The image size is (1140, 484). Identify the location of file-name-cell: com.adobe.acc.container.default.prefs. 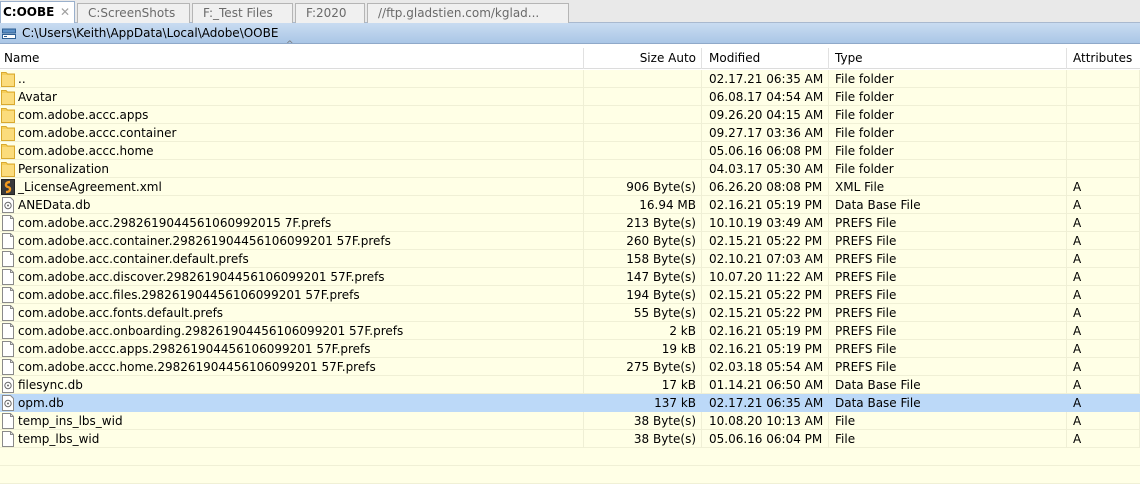
(292, 259).